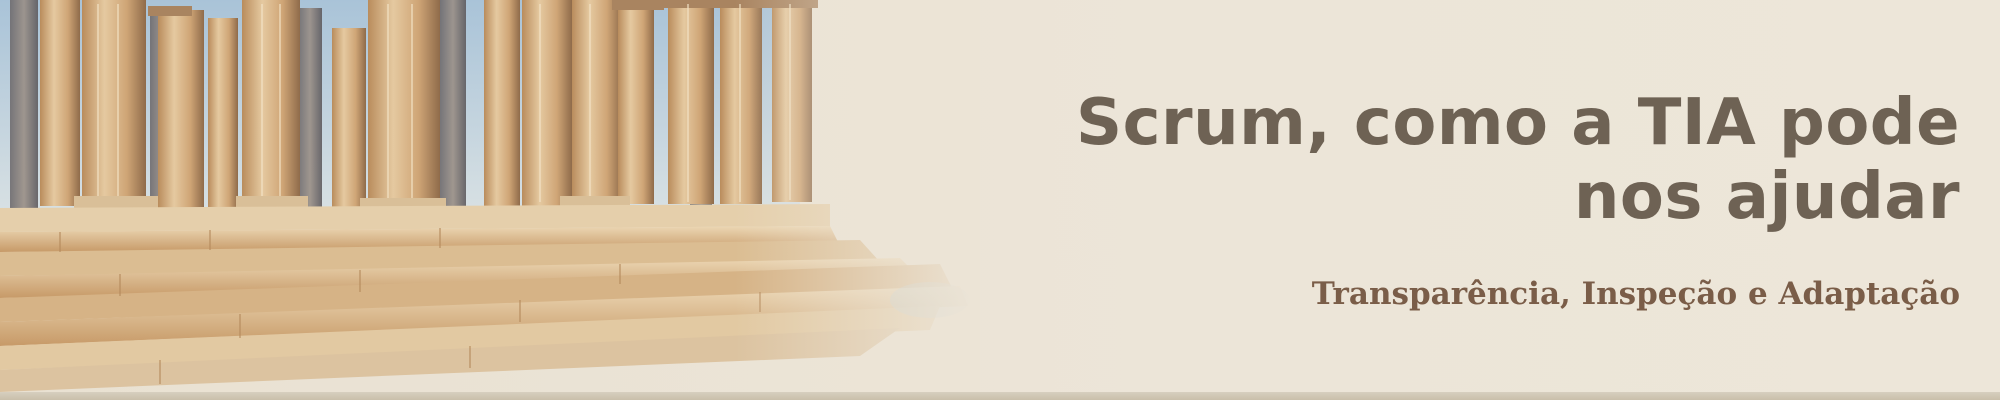  I want to click on bottom-border, so click(1000, 396).